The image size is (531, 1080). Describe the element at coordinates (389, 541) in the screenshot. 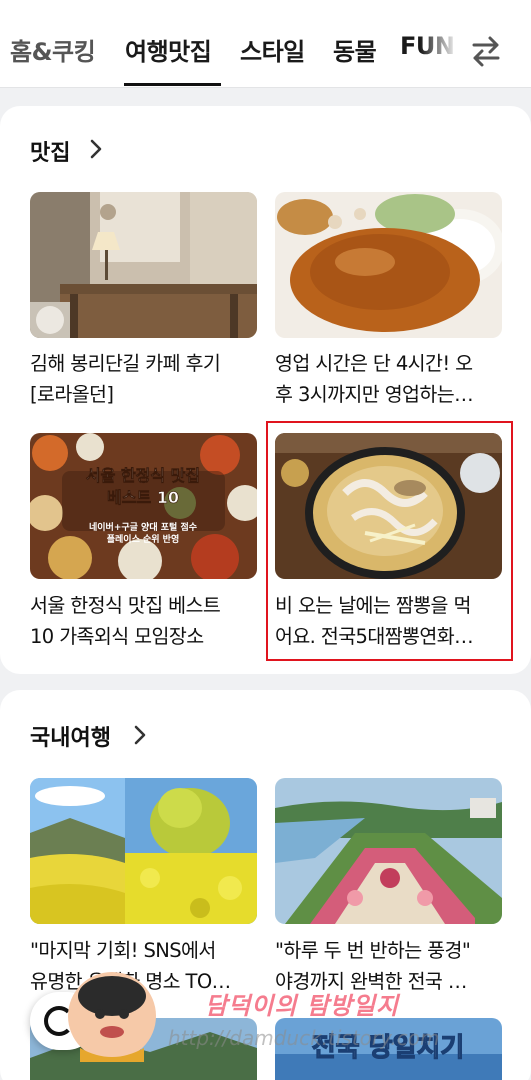

I see `highlight-box` at that location.